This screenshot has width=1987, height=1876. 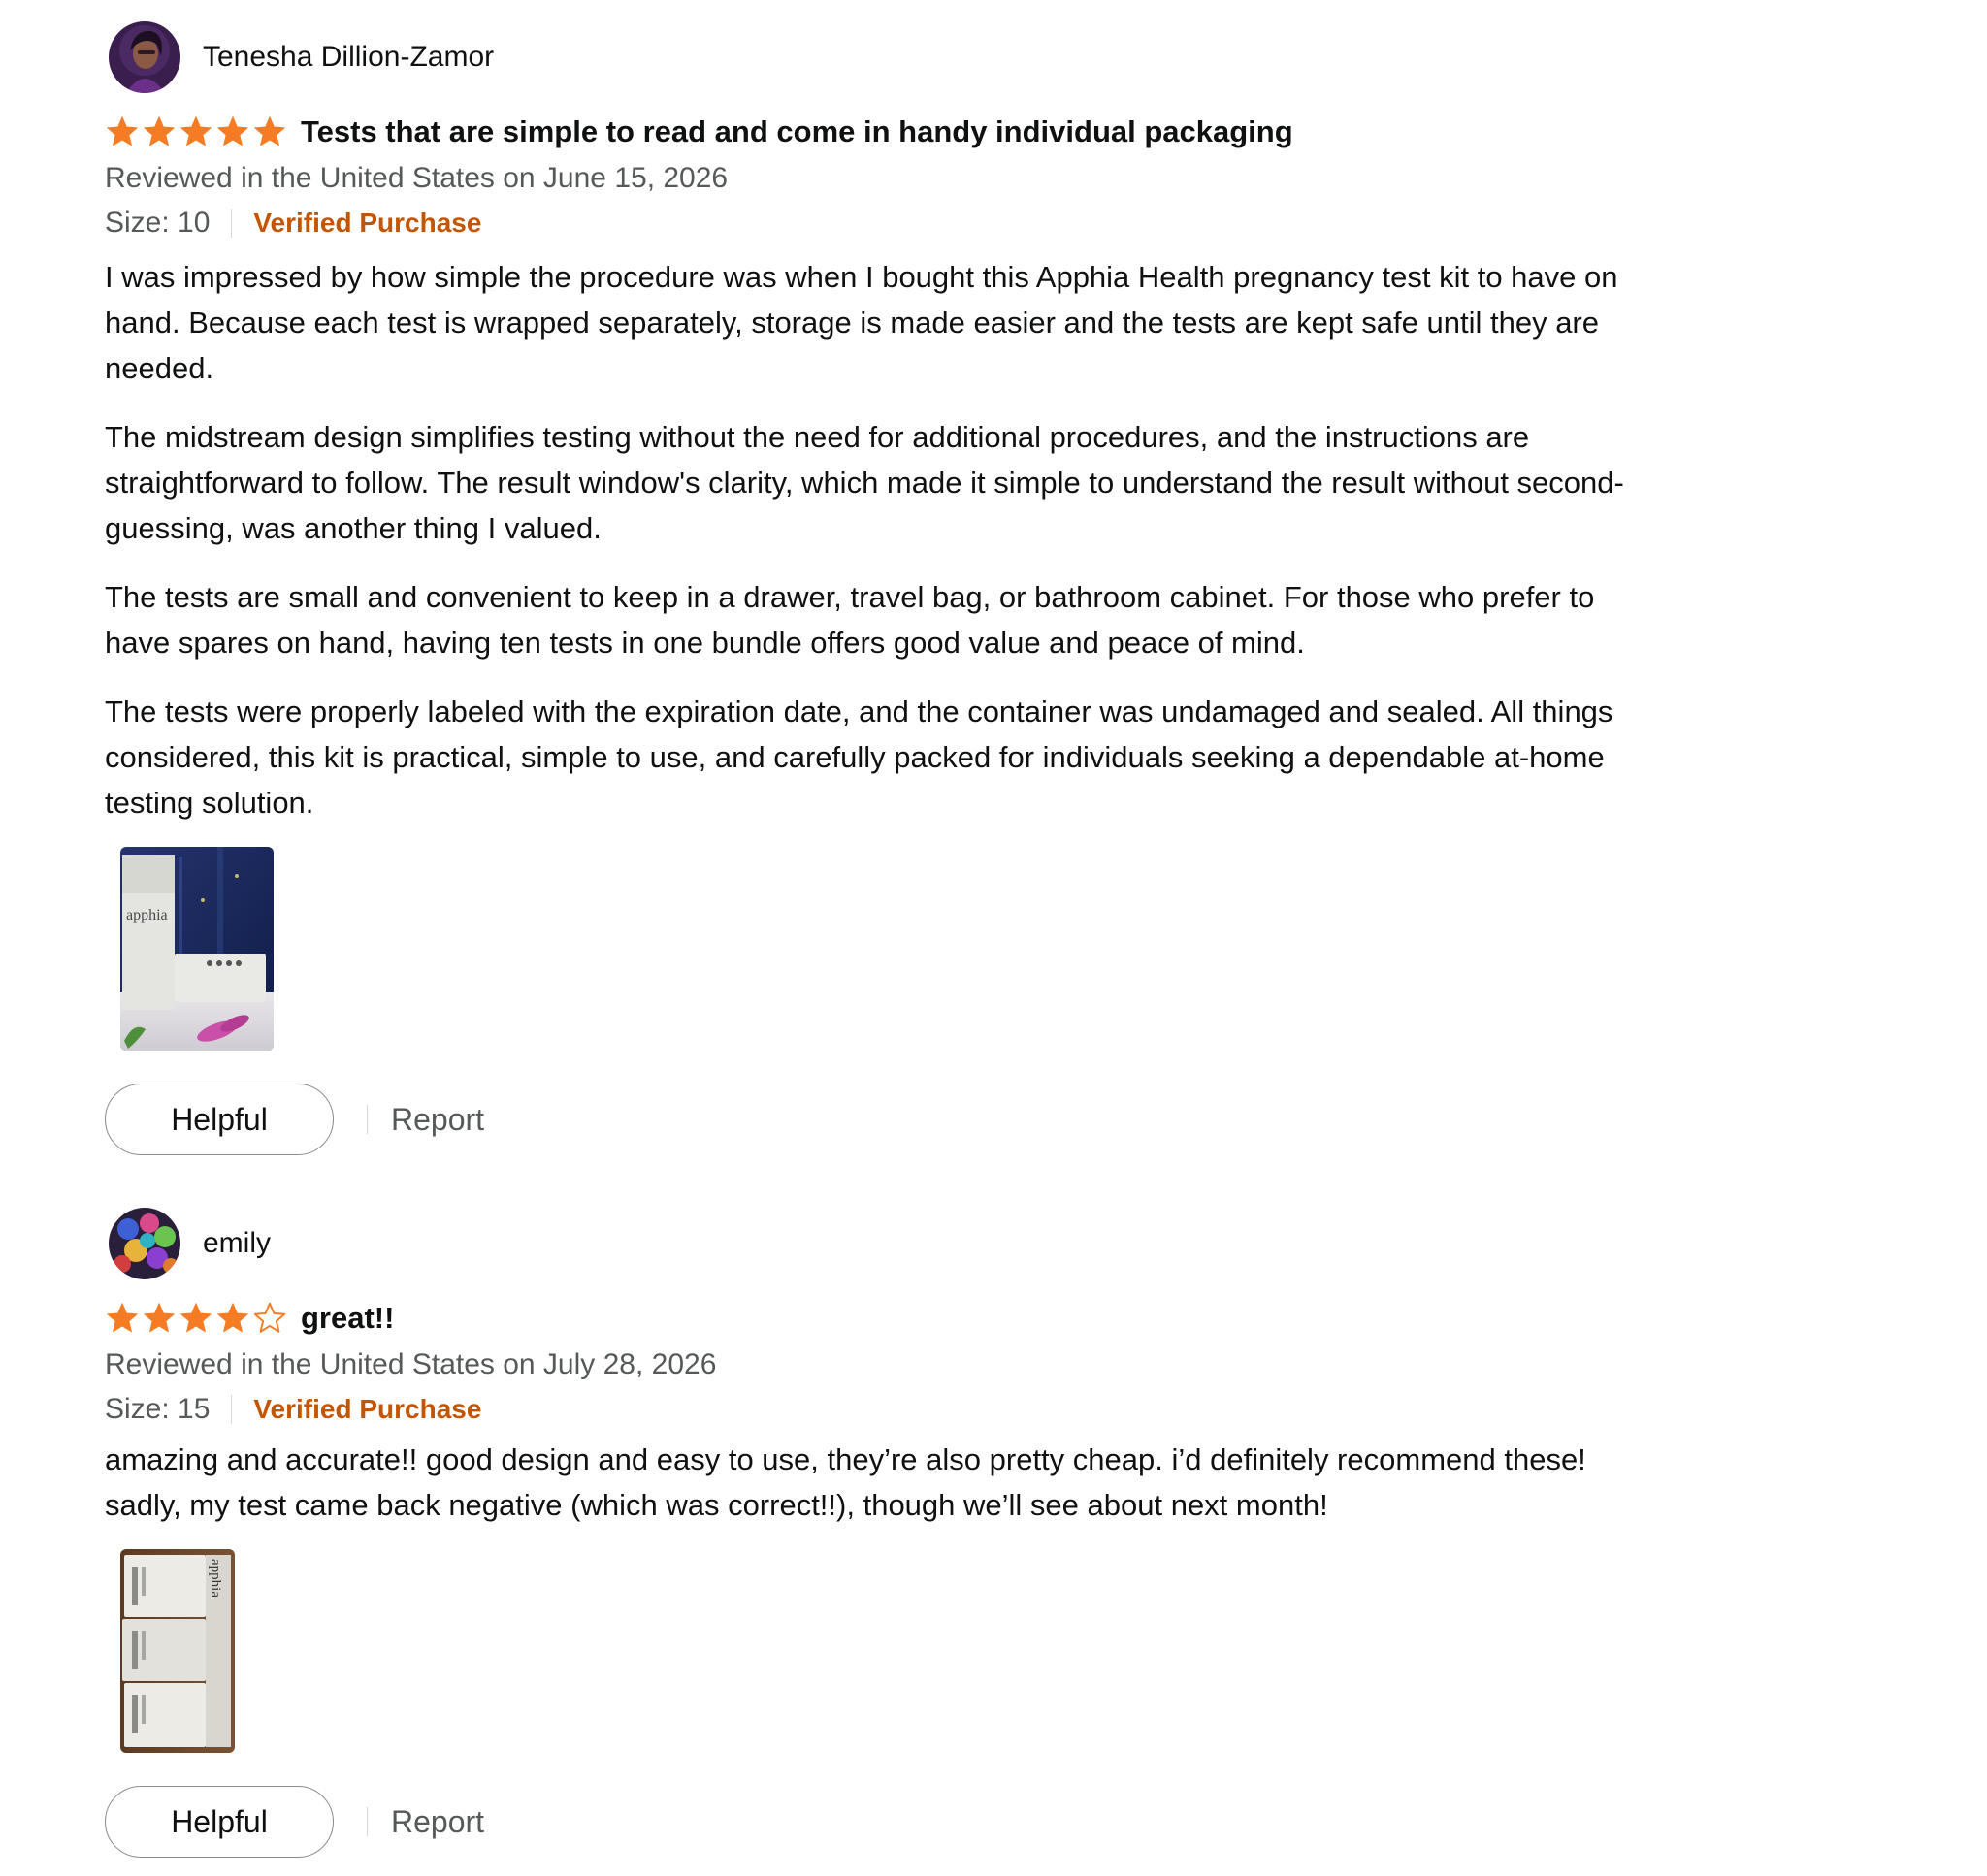 I want to click on reviewer-profile: emily, so click(x=900, y=1243).